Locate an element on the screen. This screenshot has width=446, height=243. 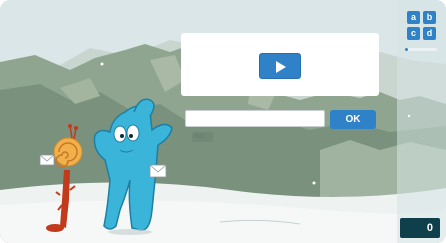
answer-input is located at coordinates (255, 118).